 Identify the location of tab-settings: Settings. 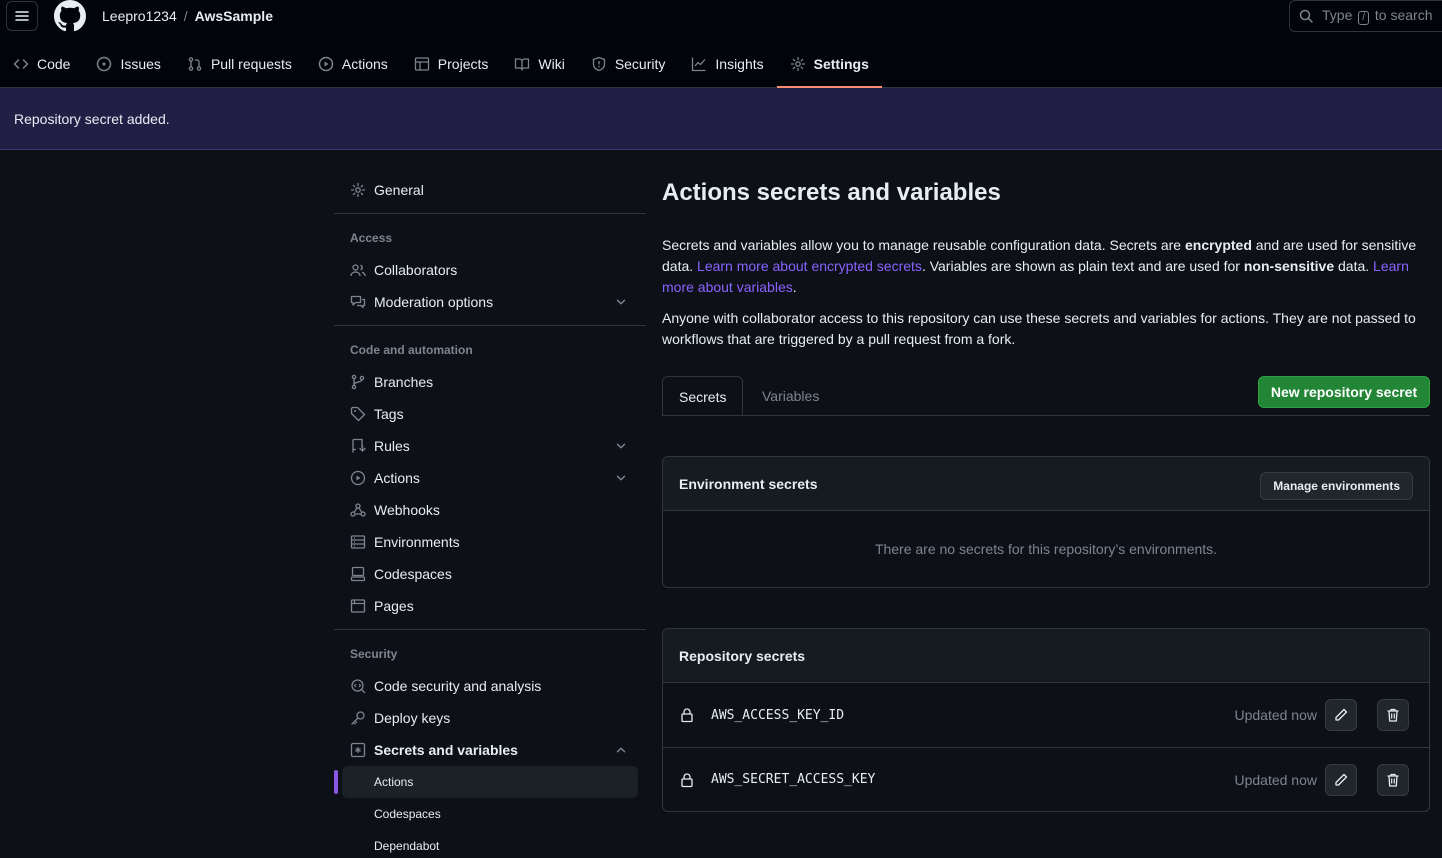
(829, 68).